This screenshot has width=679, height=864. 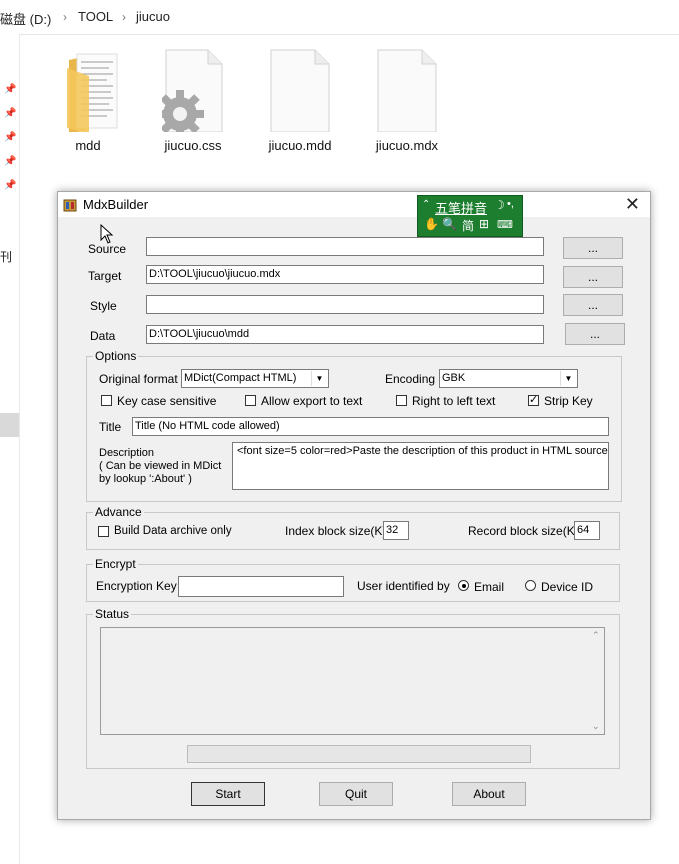 I want to click on key-case-checkbox, so click(x=106, y=400).